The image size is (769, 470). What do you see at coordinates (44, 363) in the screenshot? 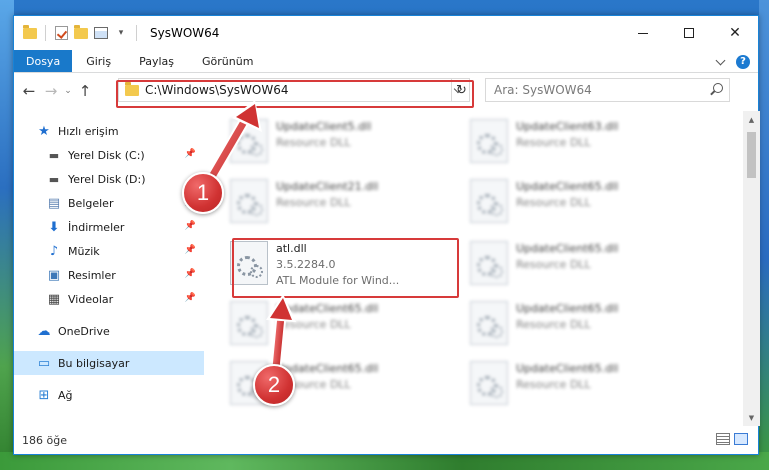
I see `computer-icon: ▭` at bounding box center [44, 363].